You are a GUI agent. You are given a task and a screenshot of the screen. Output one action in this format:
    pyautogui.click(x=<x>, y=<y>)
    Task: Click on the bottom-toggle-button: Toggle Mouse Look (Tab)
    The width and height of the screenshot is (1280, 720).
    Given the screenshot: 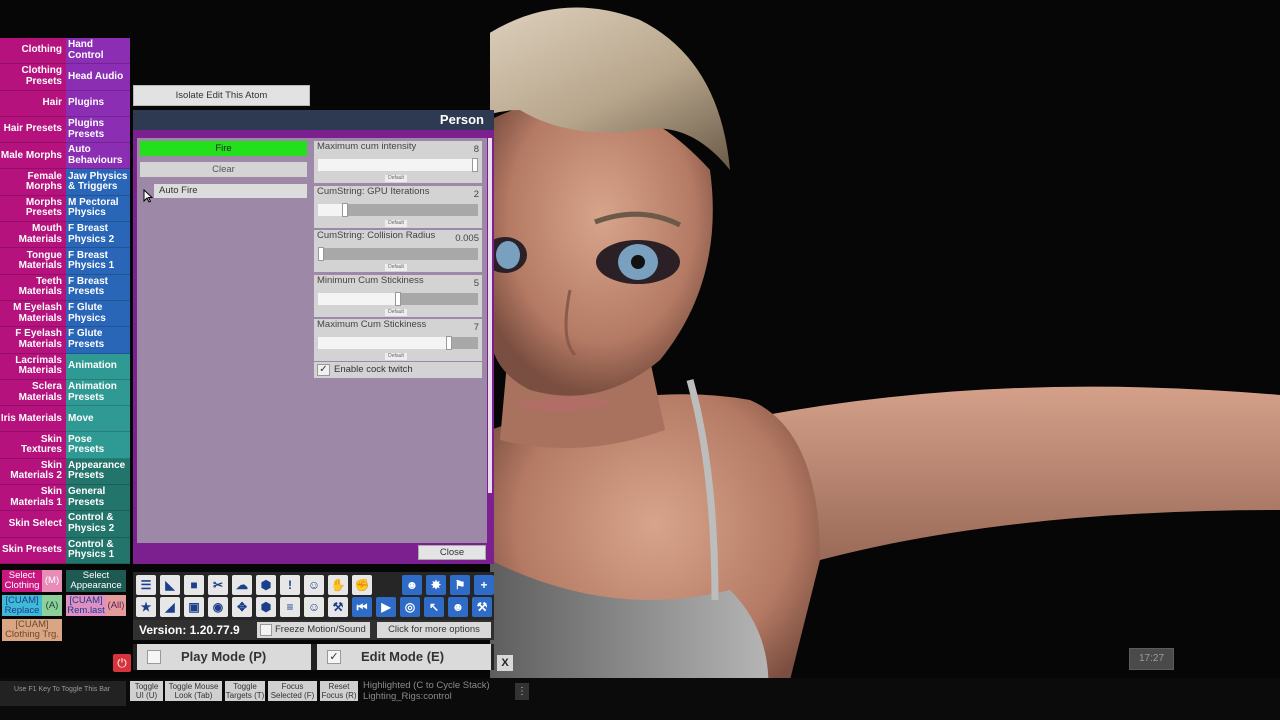 What is the action you would take?
    pyautogui.click(x=193, y=691)
    